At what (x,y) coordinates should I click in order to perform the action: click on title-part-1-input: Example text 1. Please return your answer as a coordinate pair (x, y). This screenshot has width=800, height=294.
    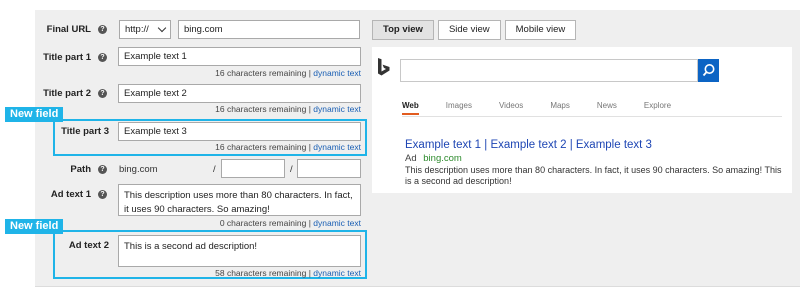
    Looking at the image, I should click on (239, 56).